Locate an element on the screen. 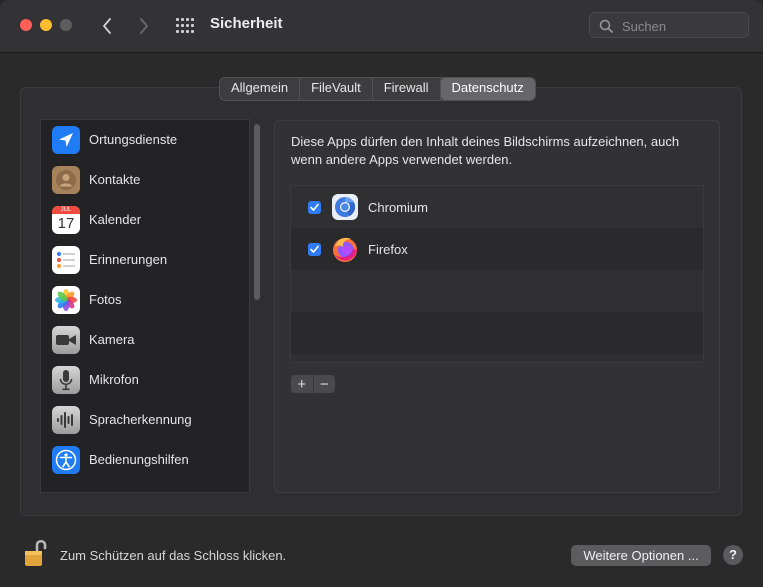 Image resolution: width=763 pixels, height=587 pixels. sidebar-item-label: Kamera is located at coordinates (112, 339).